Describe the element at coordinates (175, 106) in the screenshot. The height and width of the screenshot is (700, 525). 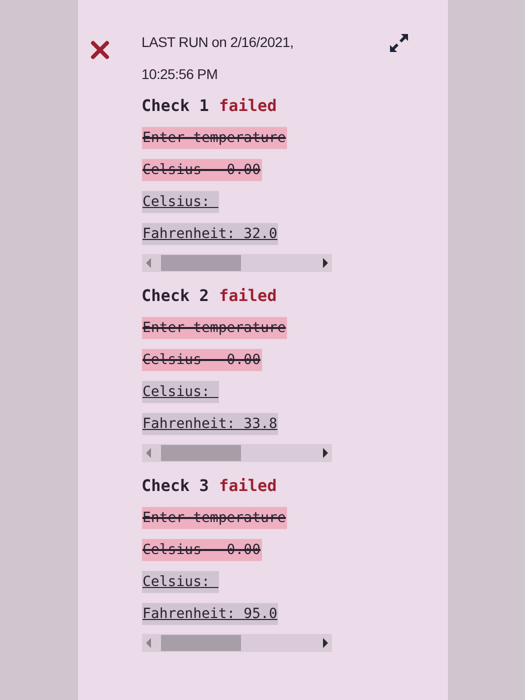
I see `check-title: Check 1` at that location.